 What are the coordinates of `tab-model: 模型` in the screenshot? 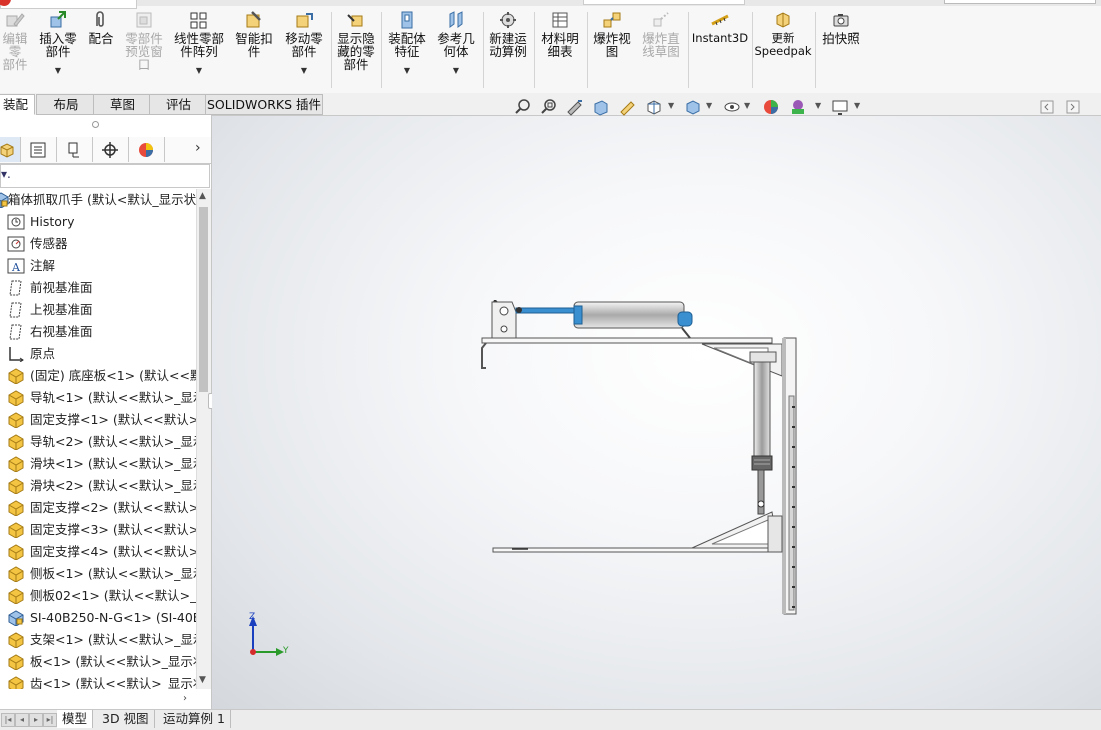 It's located at (75, 719).